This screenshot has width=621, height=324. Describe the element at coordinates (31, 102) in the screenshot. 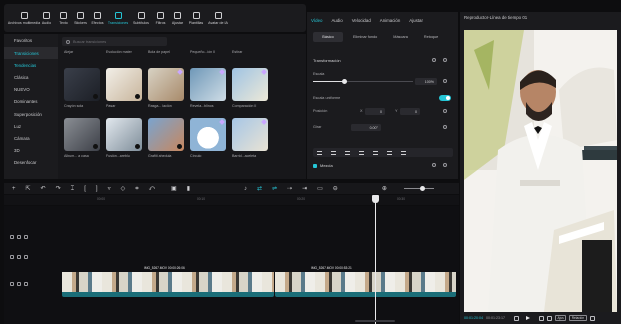

I see `nav-dominantes: Dominantes` at that location.